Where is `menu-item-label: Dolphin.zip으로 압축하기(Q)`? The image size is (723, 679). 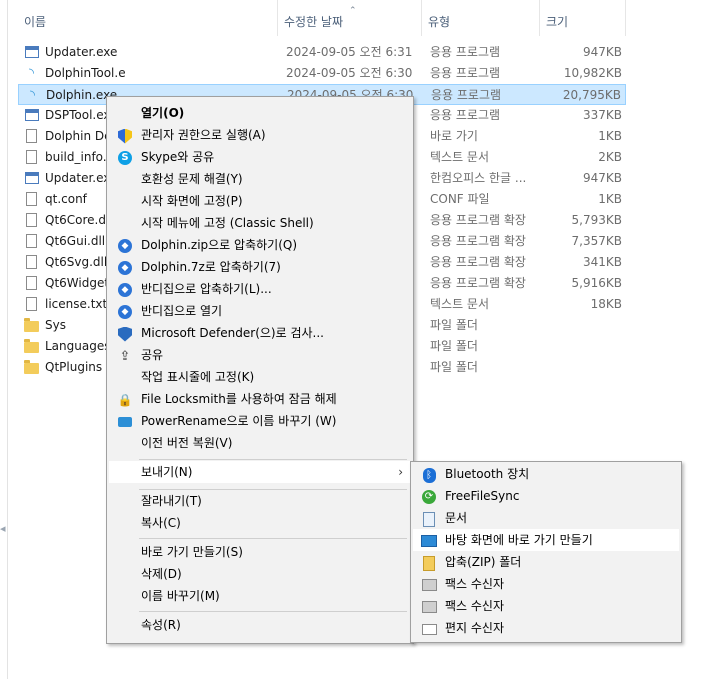 menu-item-label: Dolphin.zip으로 압축하기(Q) is located at coordinates (219, 245).